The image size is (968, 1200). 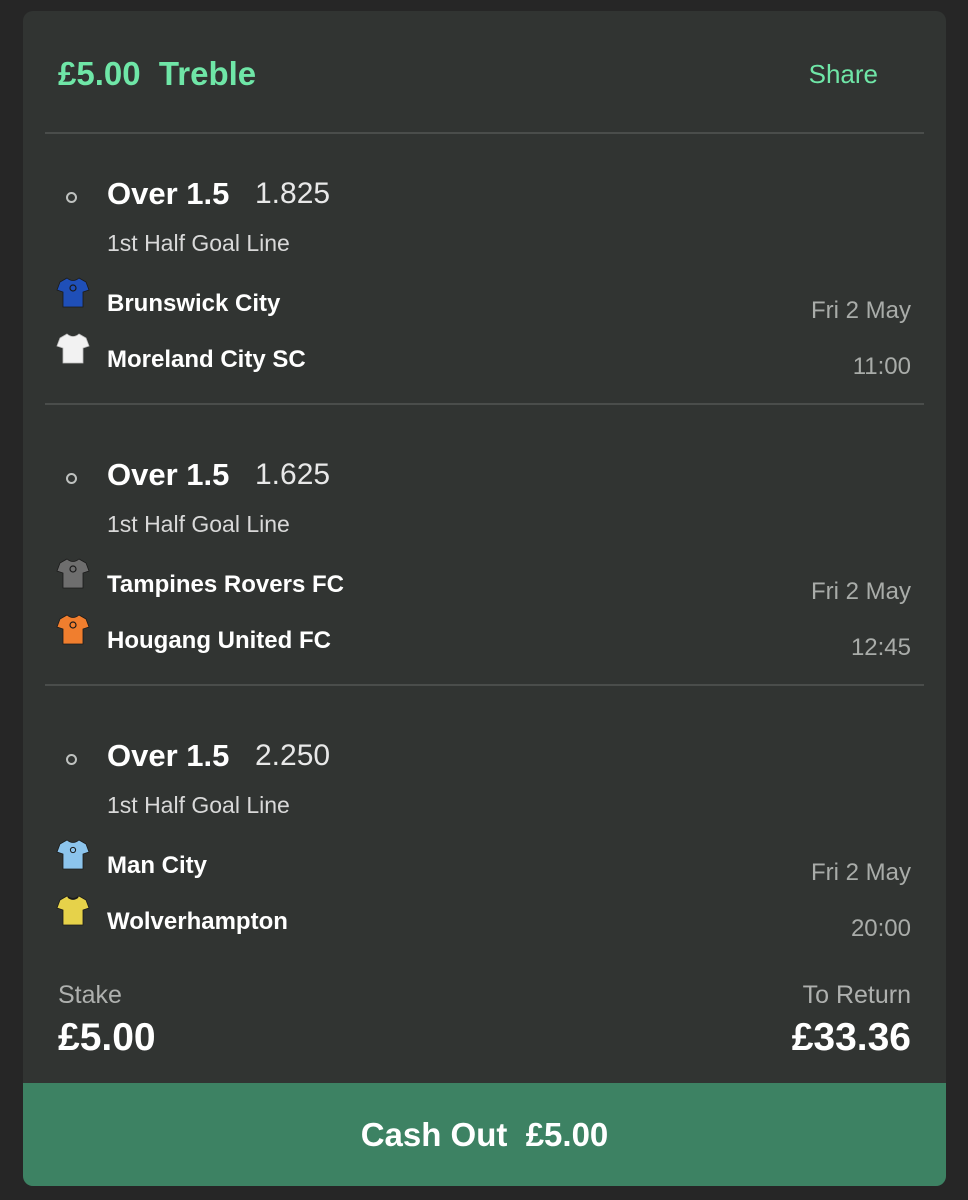 What do you see at coordinates (219, 640) in the screenshot?
I see `away-team-name: Hougang United FC` at bounding box center [219, 640].